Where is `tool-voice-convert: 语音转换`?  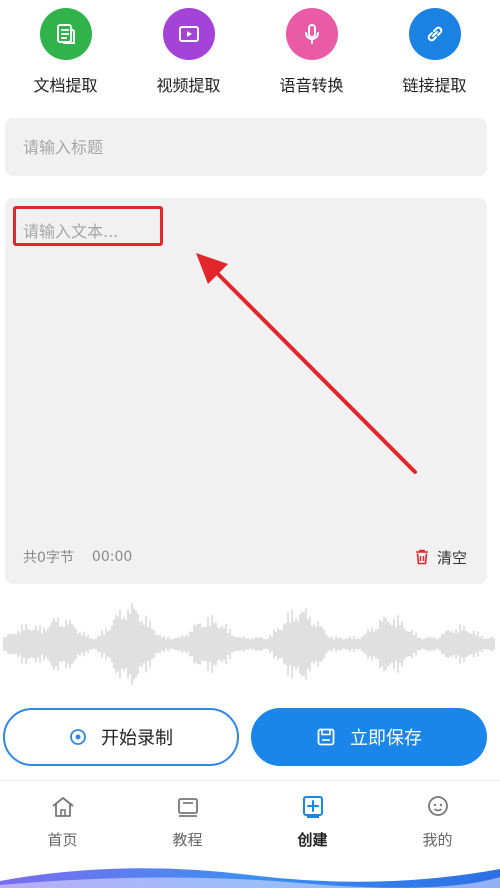
tool-voice-convert: 语音转换 is located at coordinates (312, 48).